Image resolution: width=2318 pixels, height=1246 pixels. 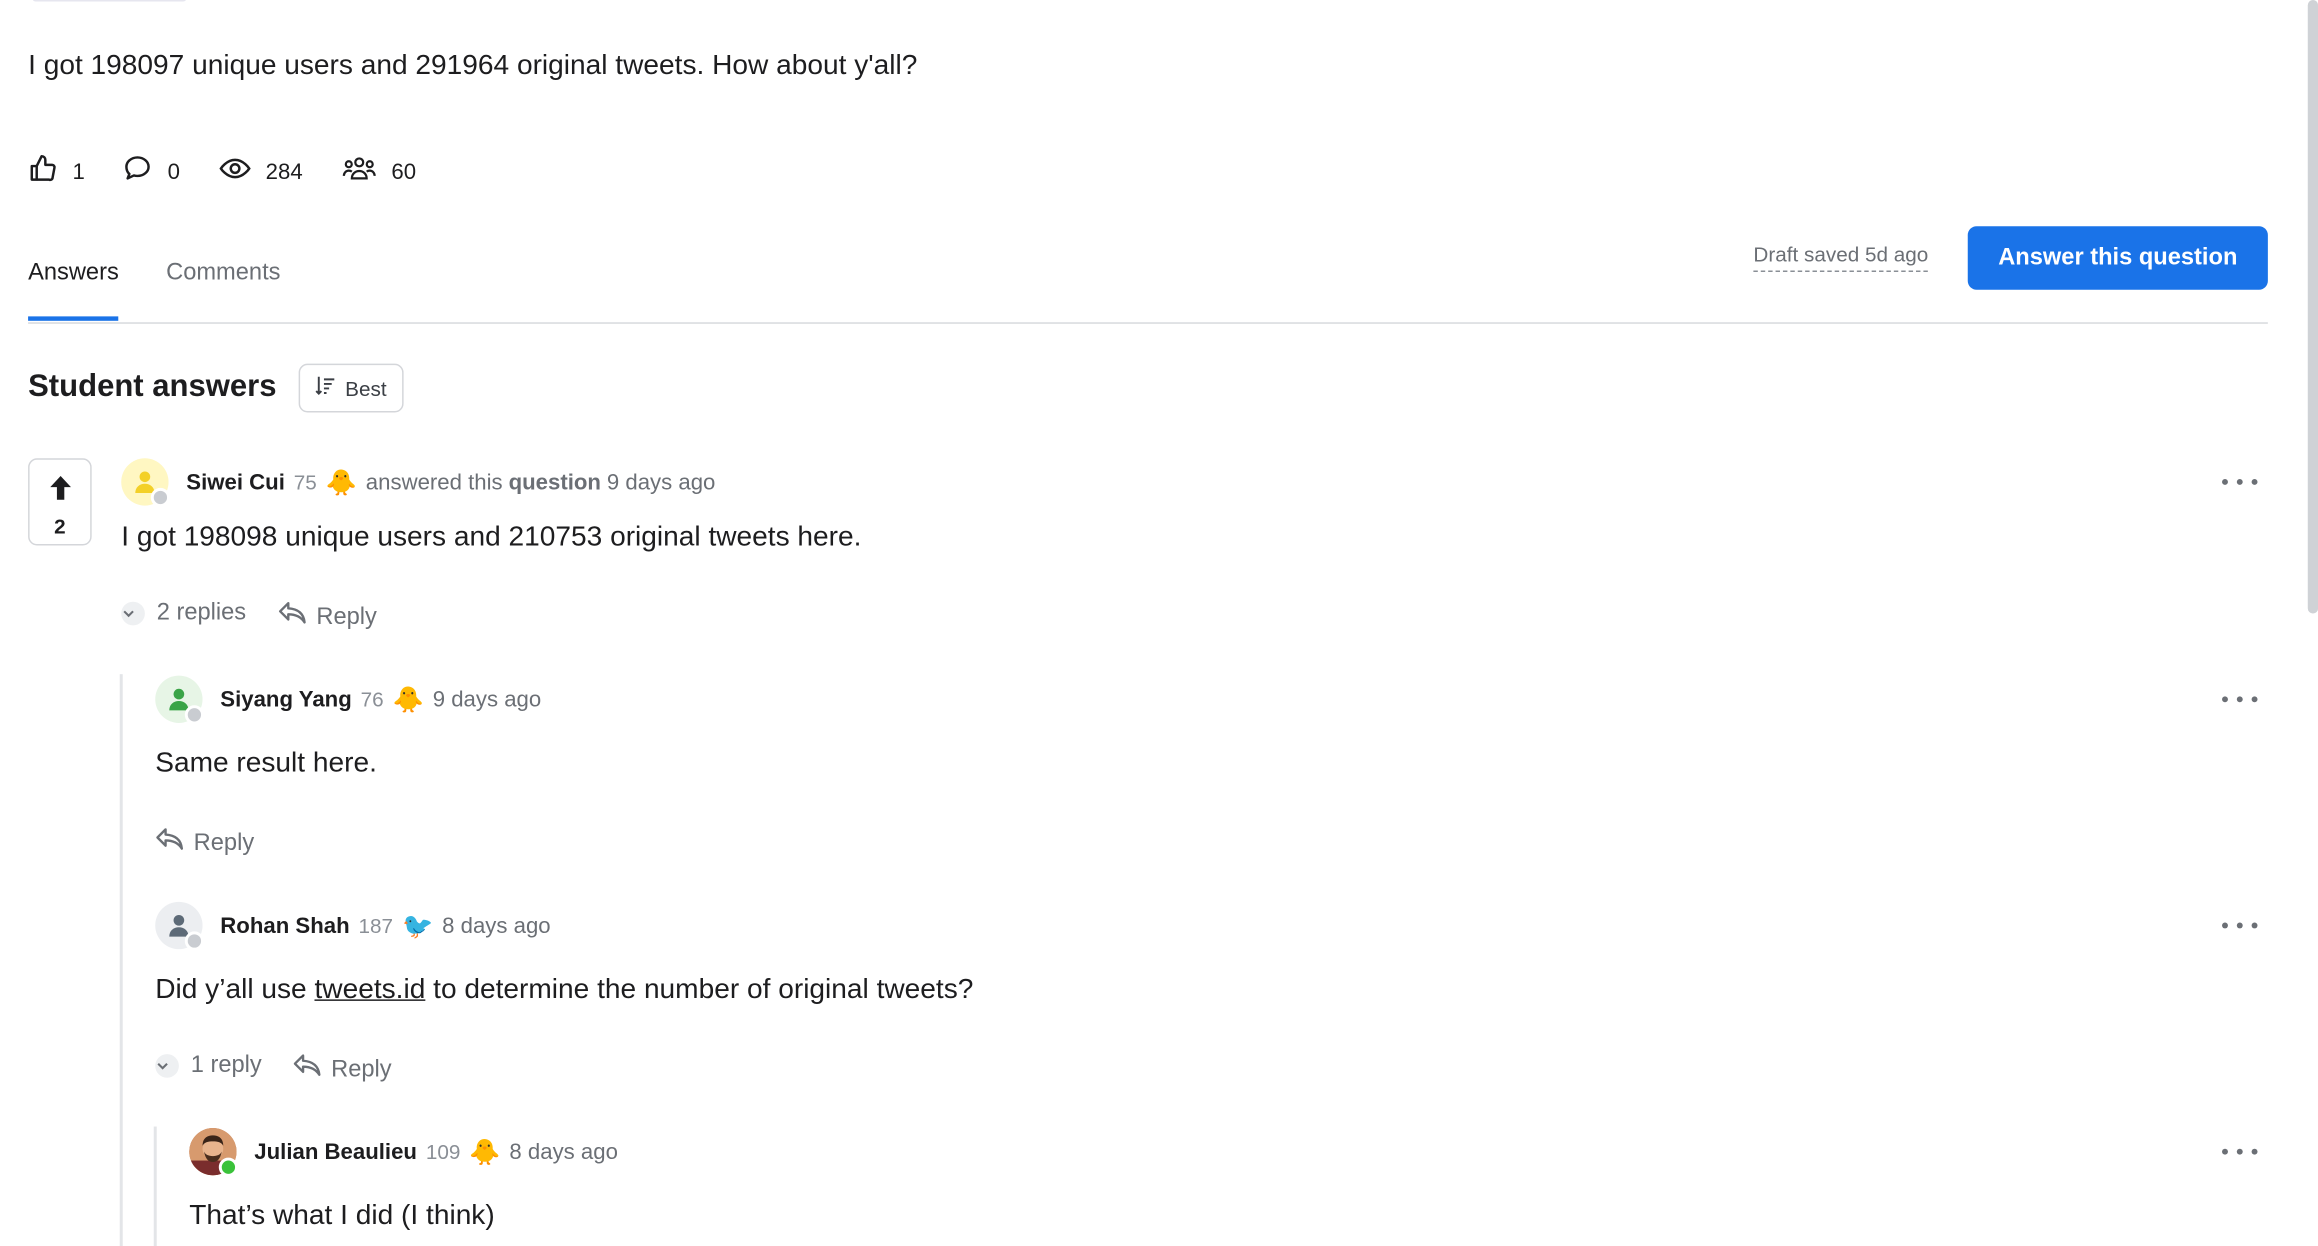 What do you see at coordinates (1148, 323) in the screenshot?
I see `tab-divider` at bounding box center [1148, 323].